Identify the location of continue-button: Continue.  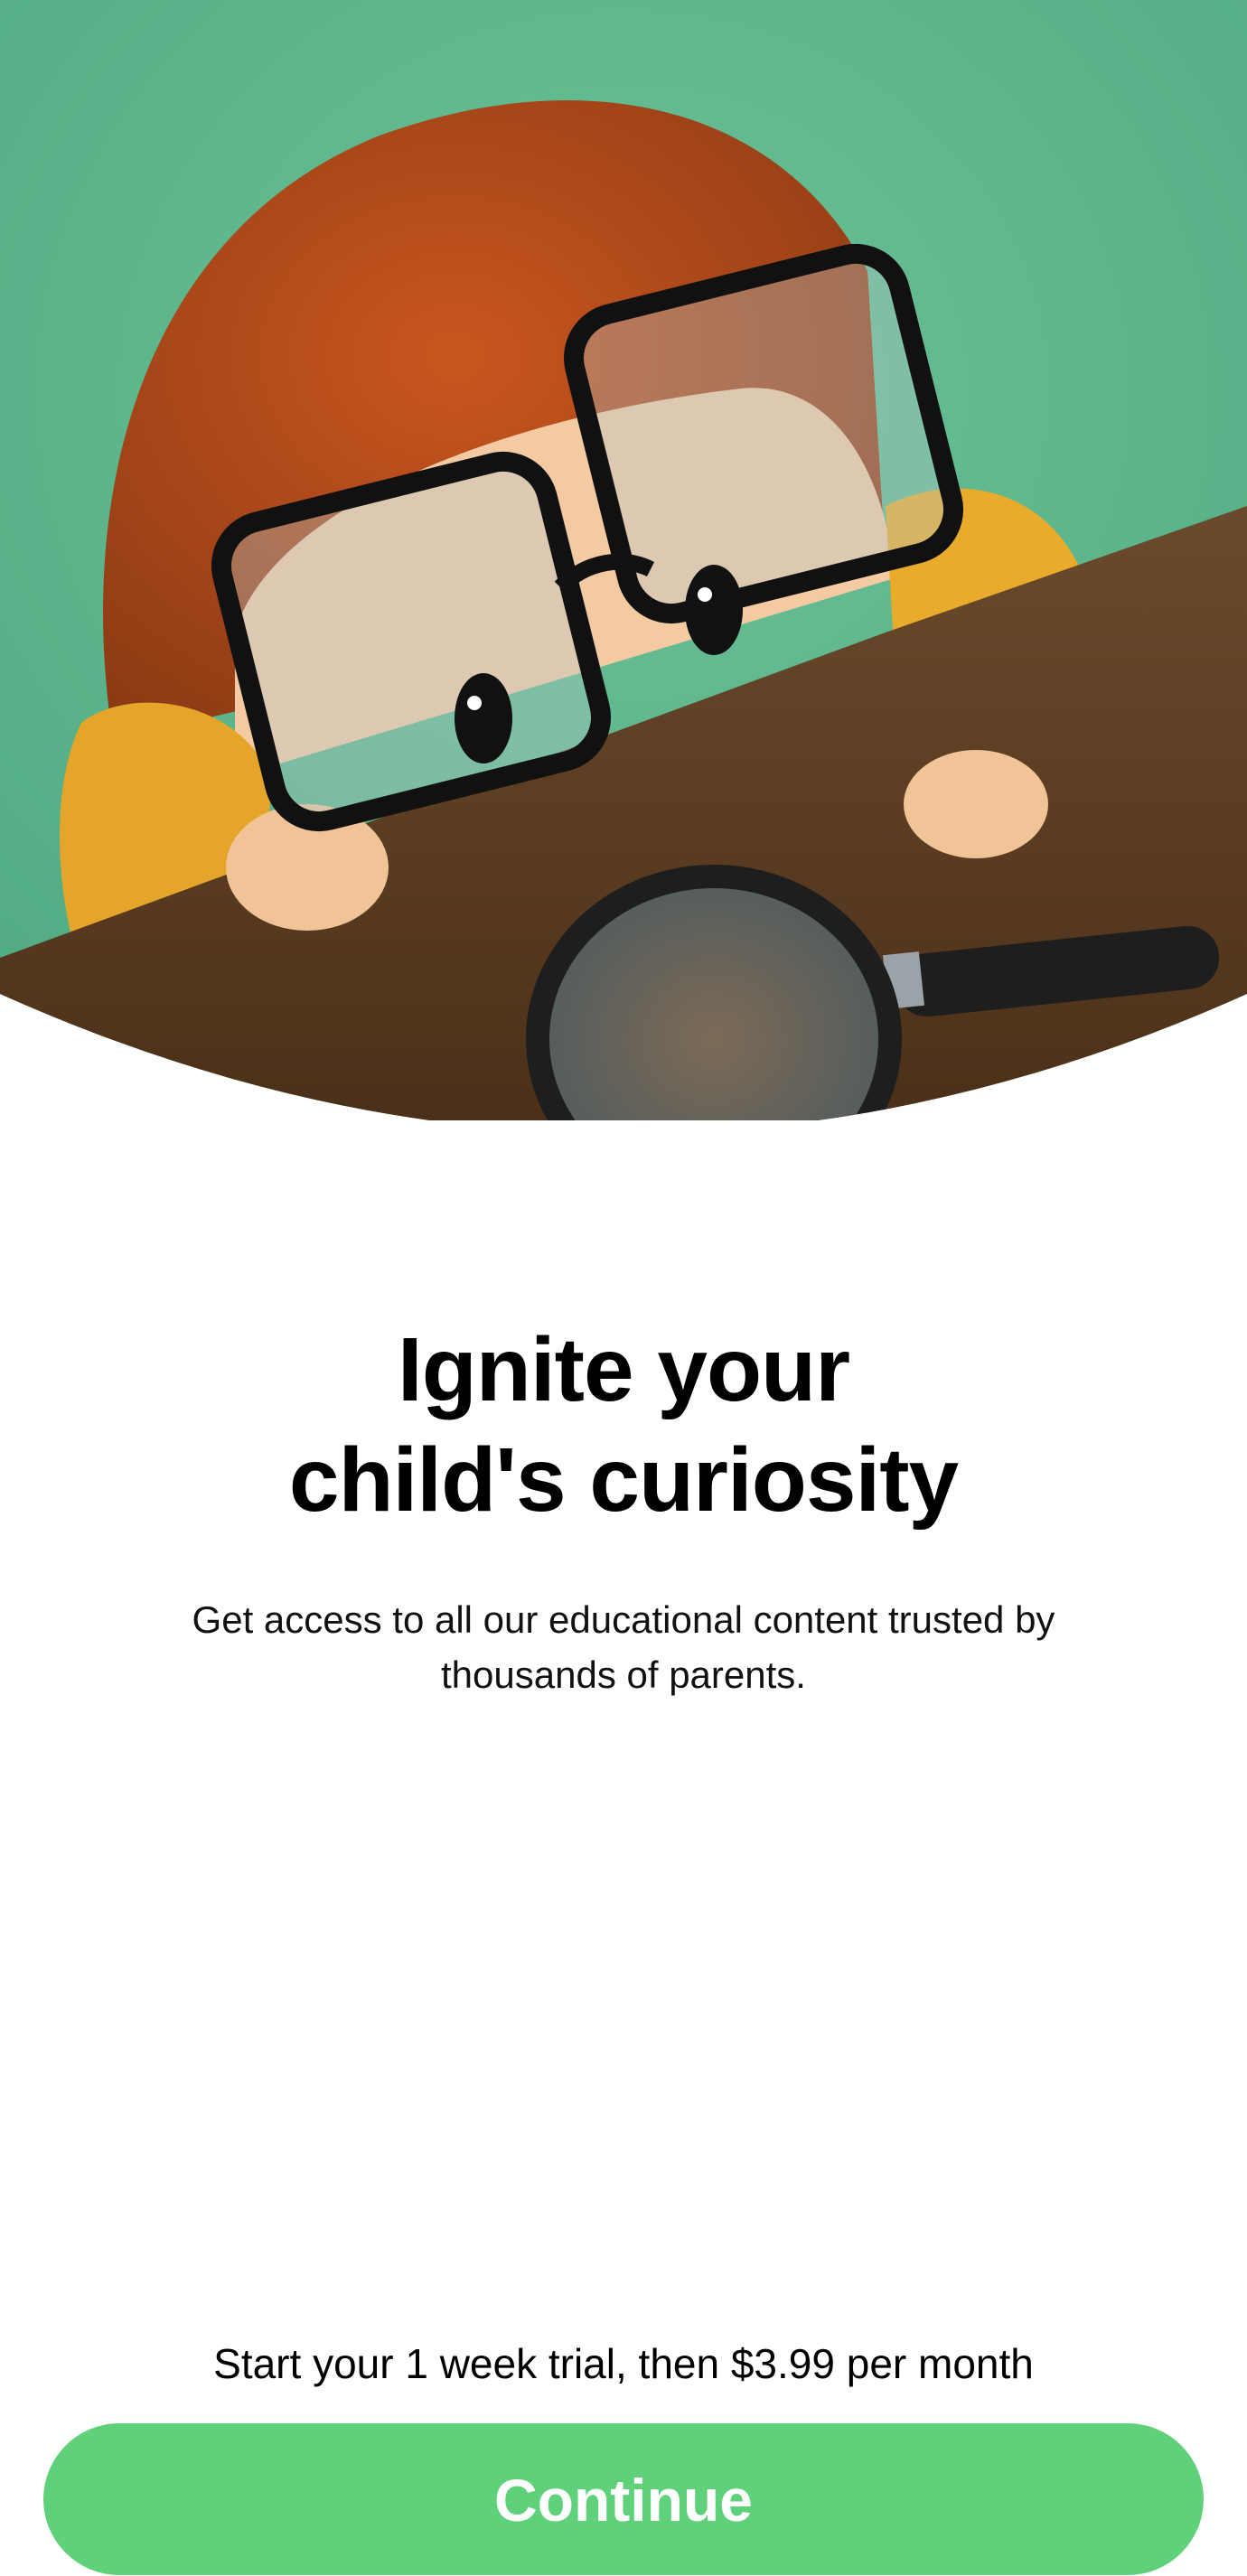
(623, 2499).